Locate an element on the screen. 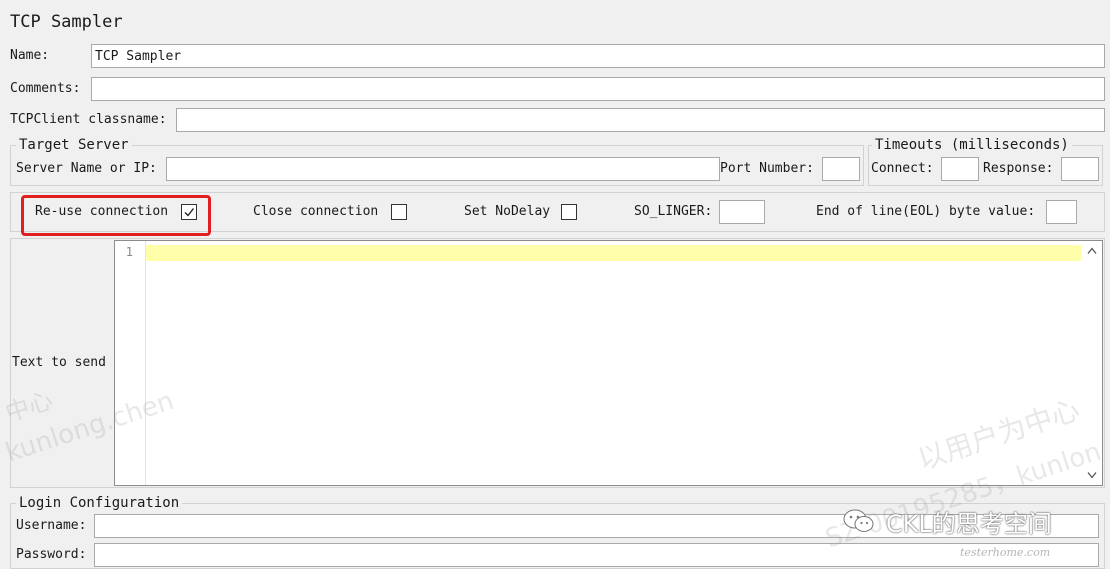 This screenshot has width=1110, height=569. username-label: Username: is located at coordinates (51, 525).